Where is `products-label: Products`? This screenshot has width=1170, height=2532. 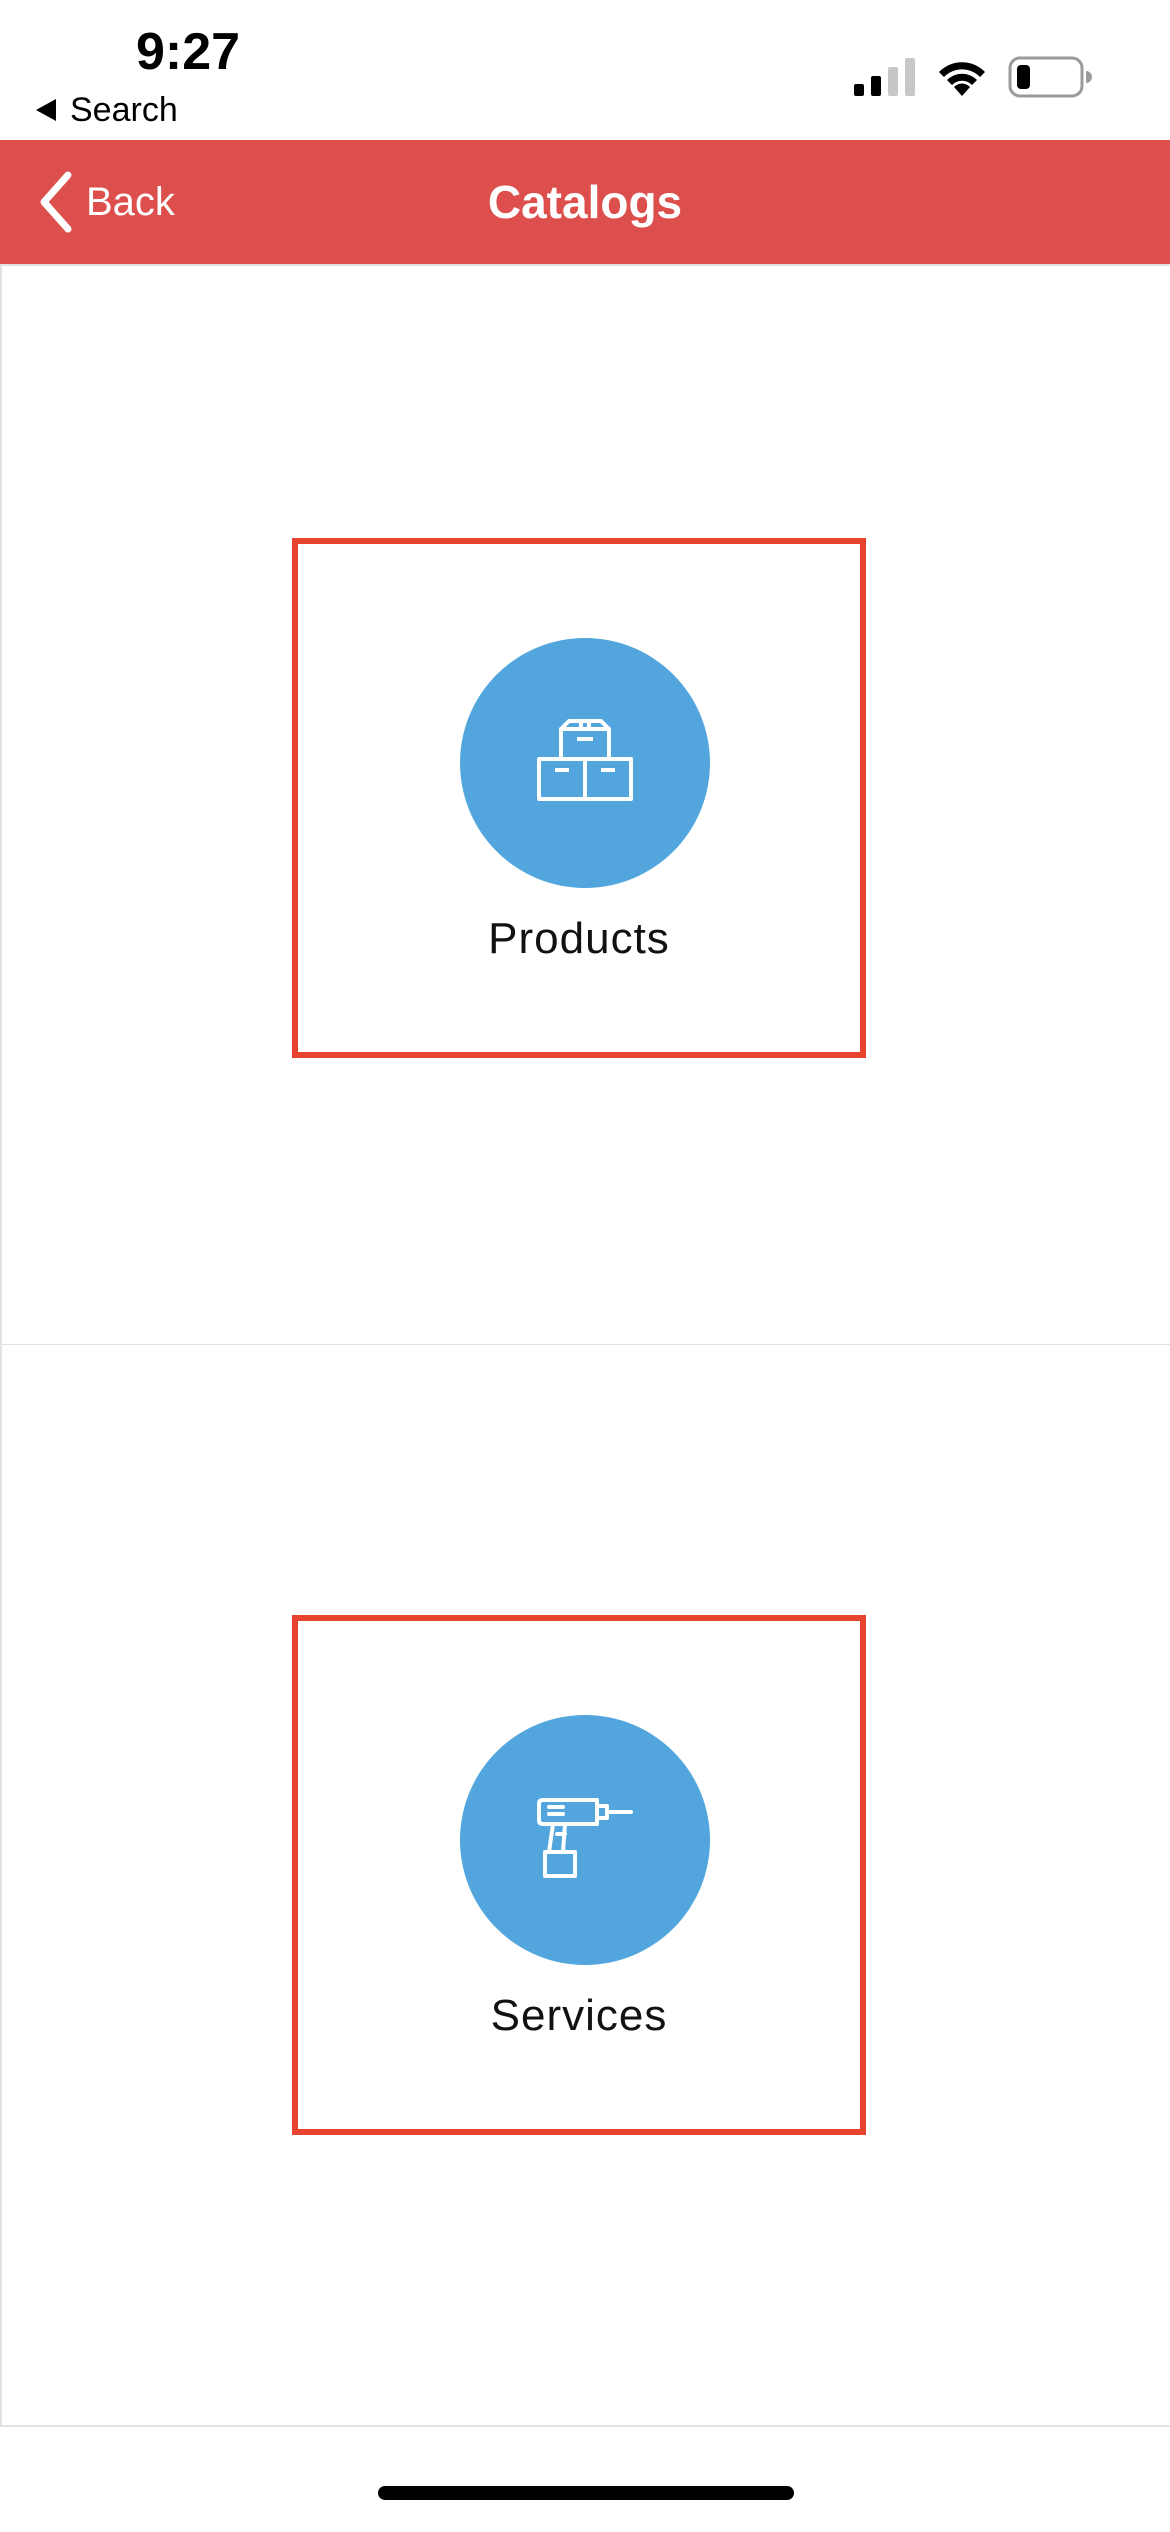
products-label: Products is located at coordinates (579, 938).